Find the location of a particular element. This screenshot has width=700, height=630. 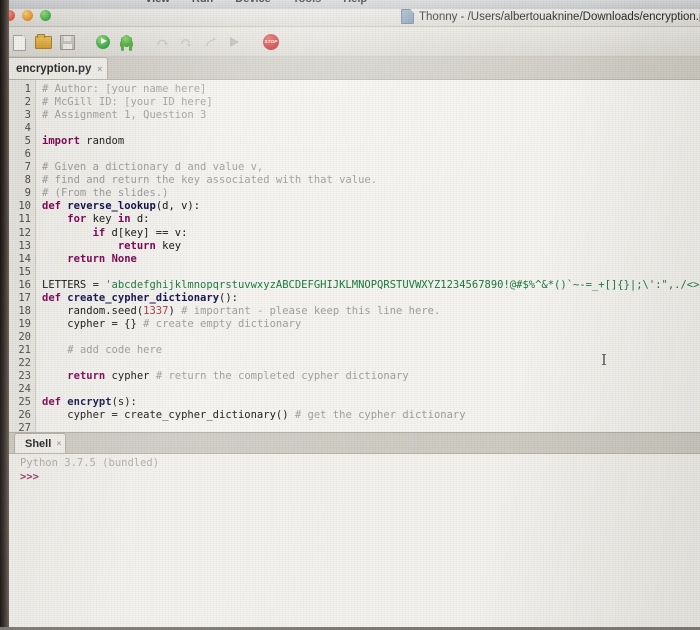

line-number: 19 is located at coordinates (24, 323).